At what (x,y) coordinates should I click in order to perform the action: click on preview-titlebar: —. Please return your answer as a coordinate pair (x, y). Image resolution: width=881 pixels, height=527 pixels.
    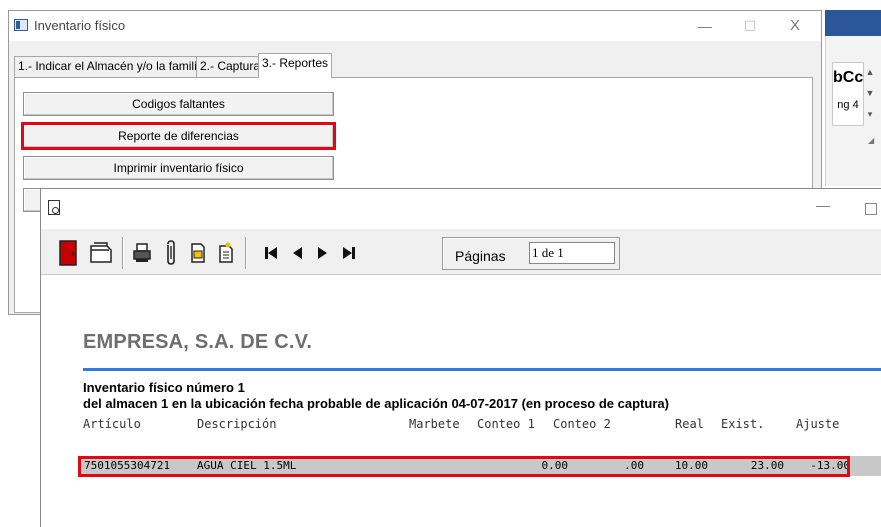
    Looking at the image, I should click on (461, 209).